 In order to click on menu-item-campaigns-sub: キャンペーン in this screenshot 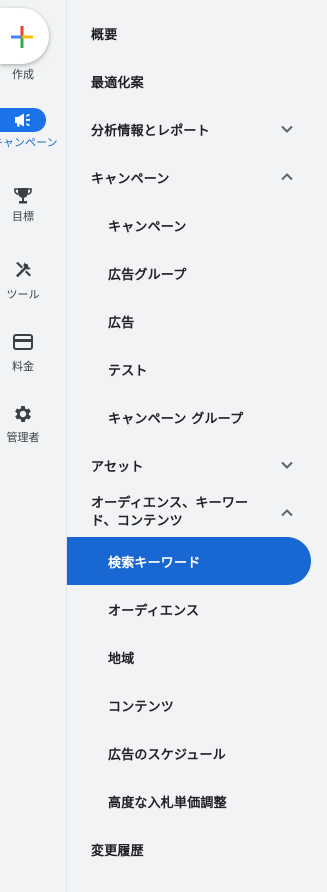, I will do `click(197, 225)`.